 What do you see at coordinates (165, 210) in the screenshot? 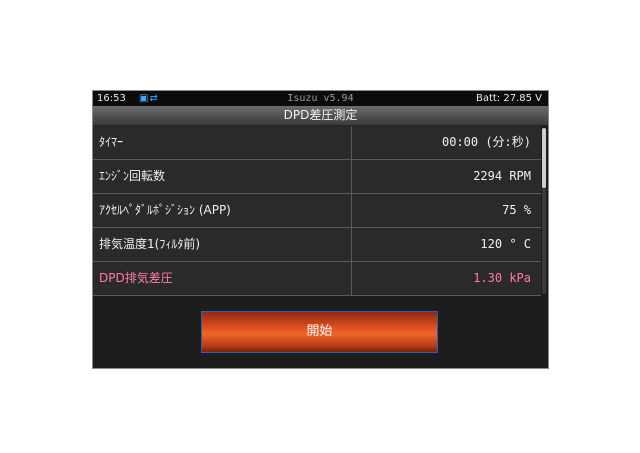
I see `row-label-app: ｱｸｾﾙﾍﾟﾀﾞﾙﾎﾟｼﾞｼｮﾝ (APP)` at bounding box center [165, 210].